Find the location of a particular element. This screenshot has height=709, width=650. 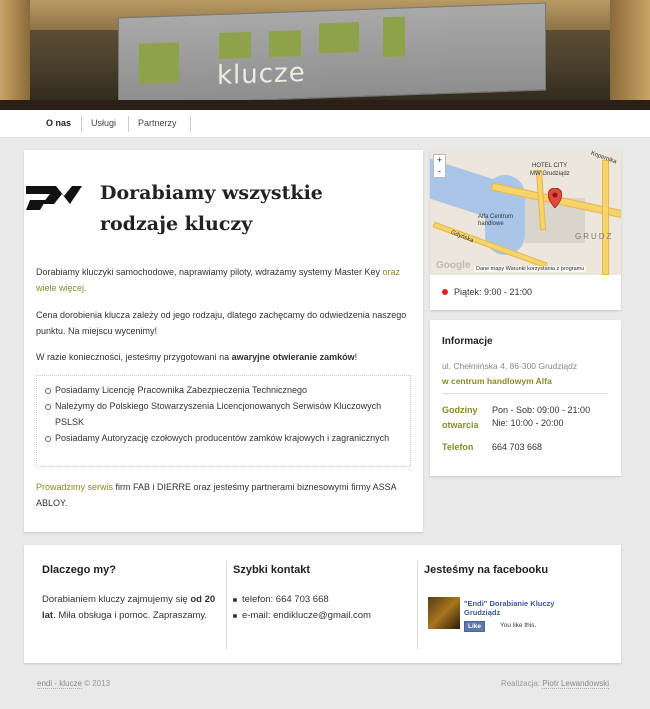

banner-bottom-strip is located at coordinates (325, 105).